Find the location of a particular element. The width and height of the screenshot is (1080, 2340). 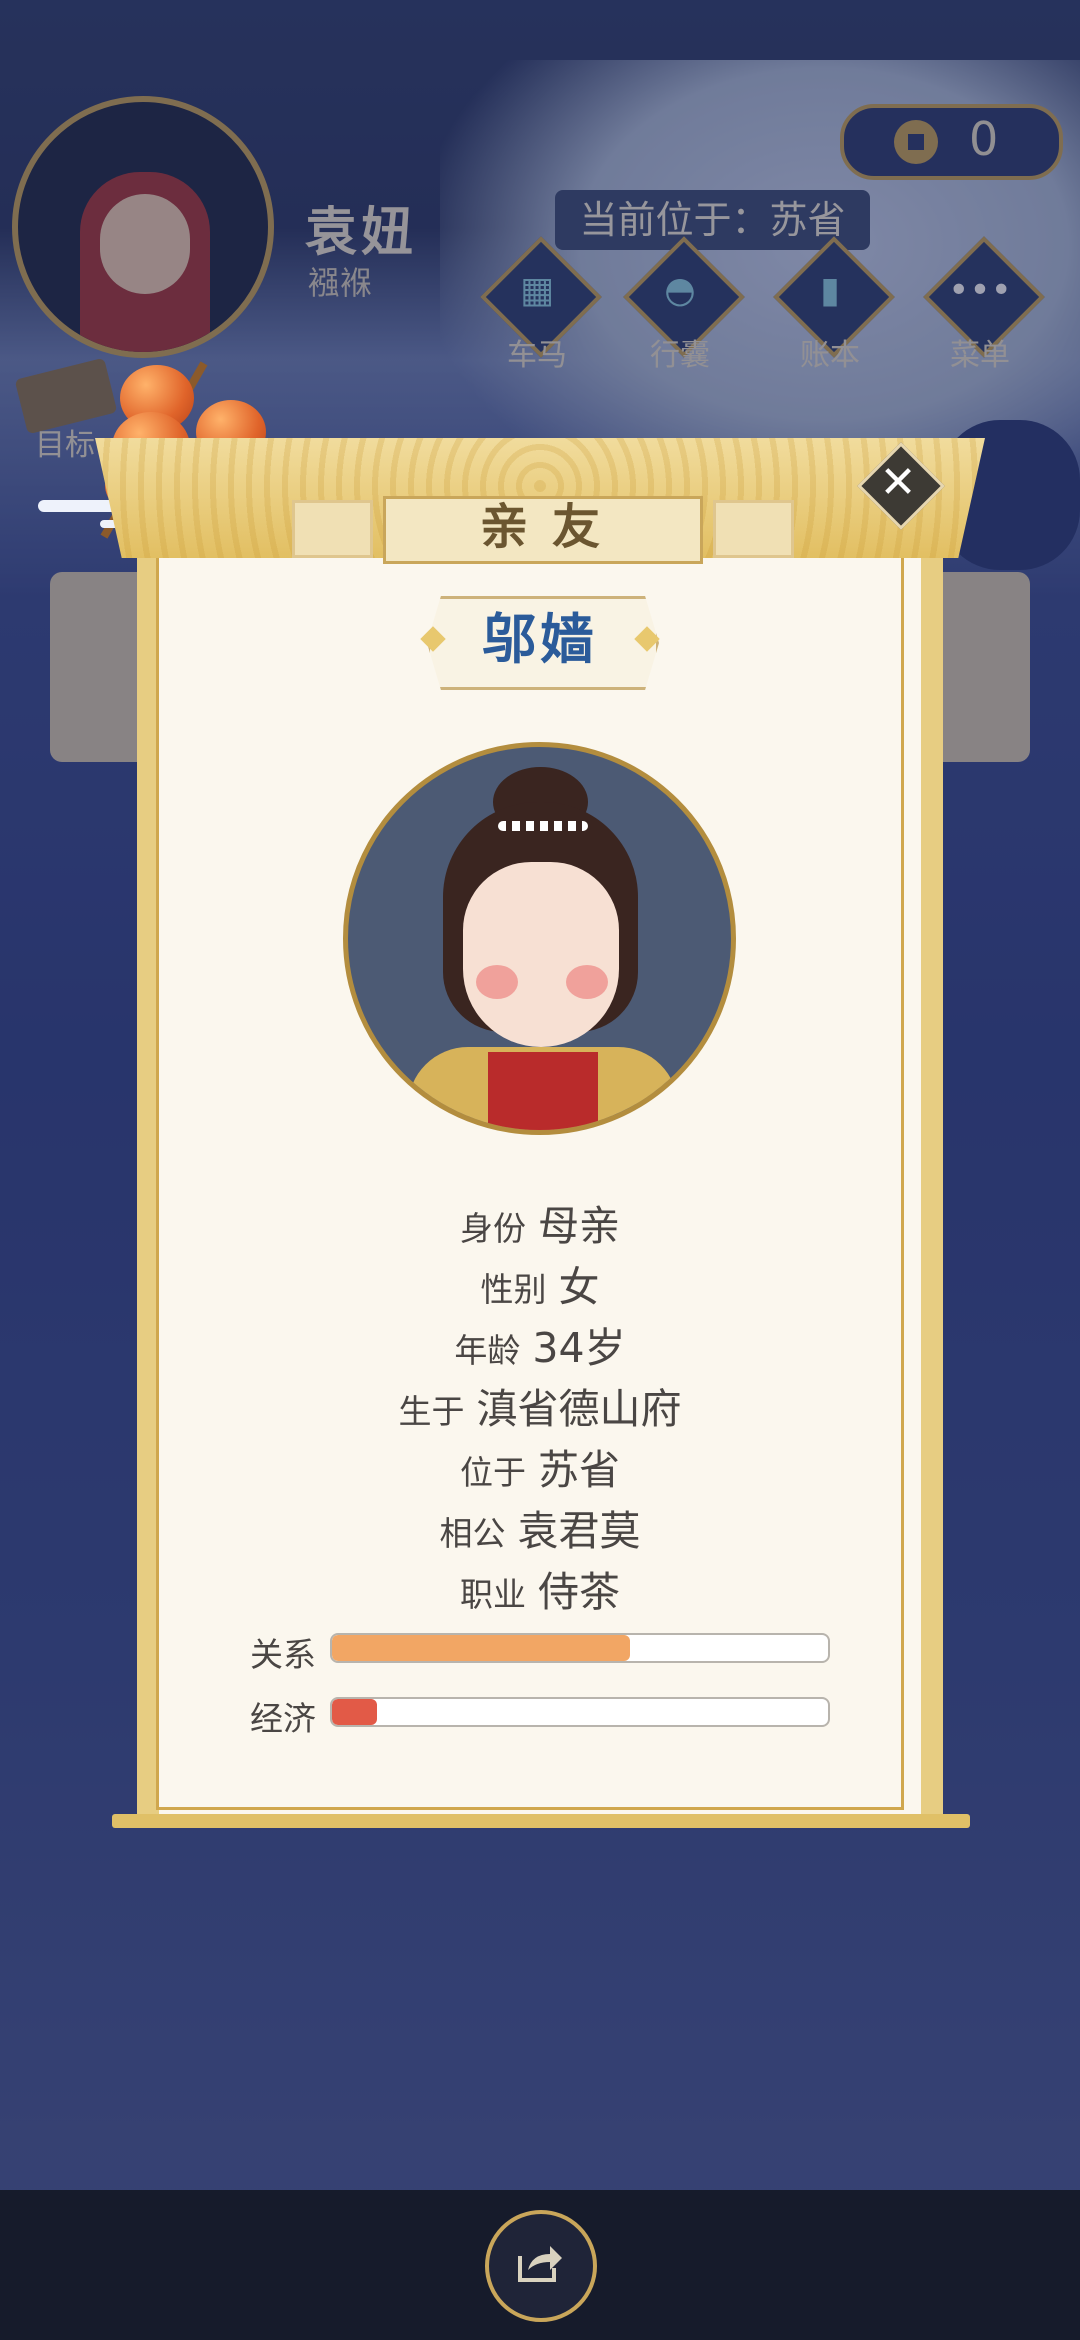

info-row-spouse: 相公 袁君莫 is located at coordinates (540, 1527).